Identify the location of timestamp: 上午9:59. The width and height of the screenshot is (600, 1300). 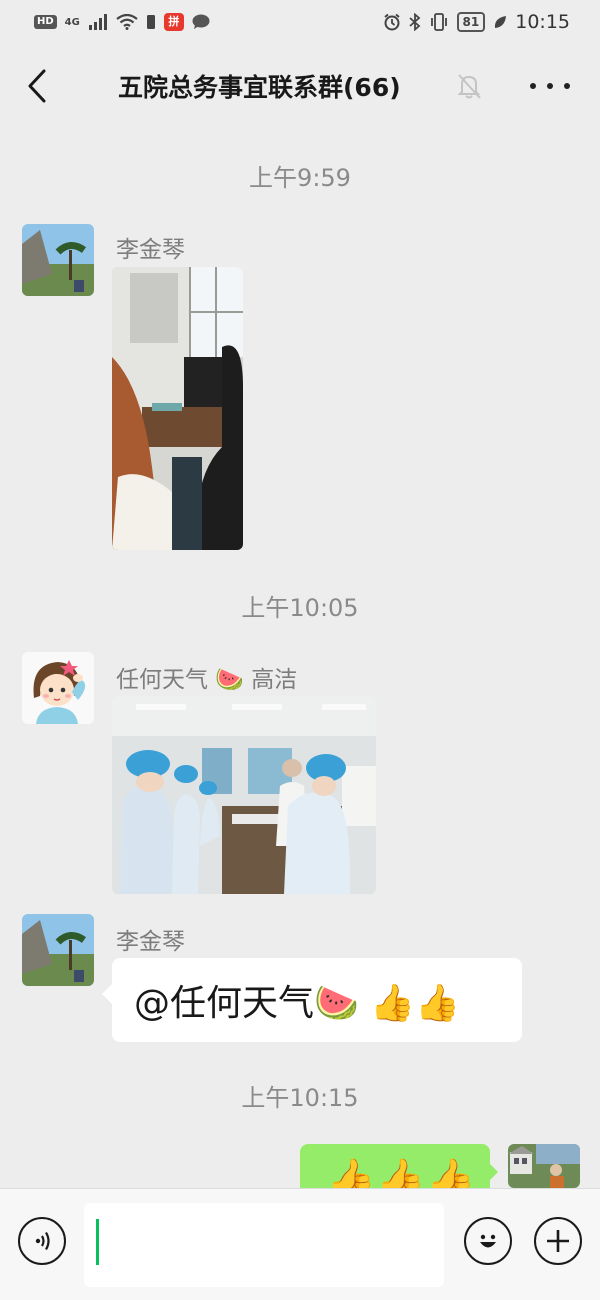
(300, 178).